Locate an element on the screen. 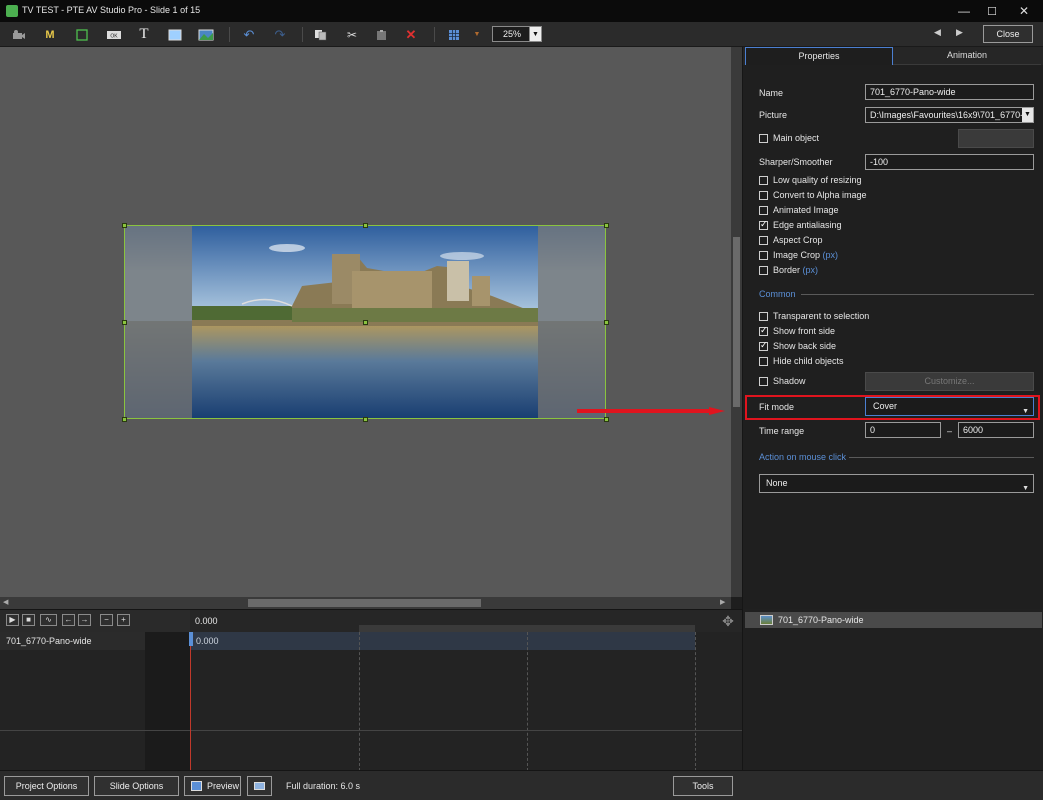  move-icon: ✥ is located at coordinates (728, 621).